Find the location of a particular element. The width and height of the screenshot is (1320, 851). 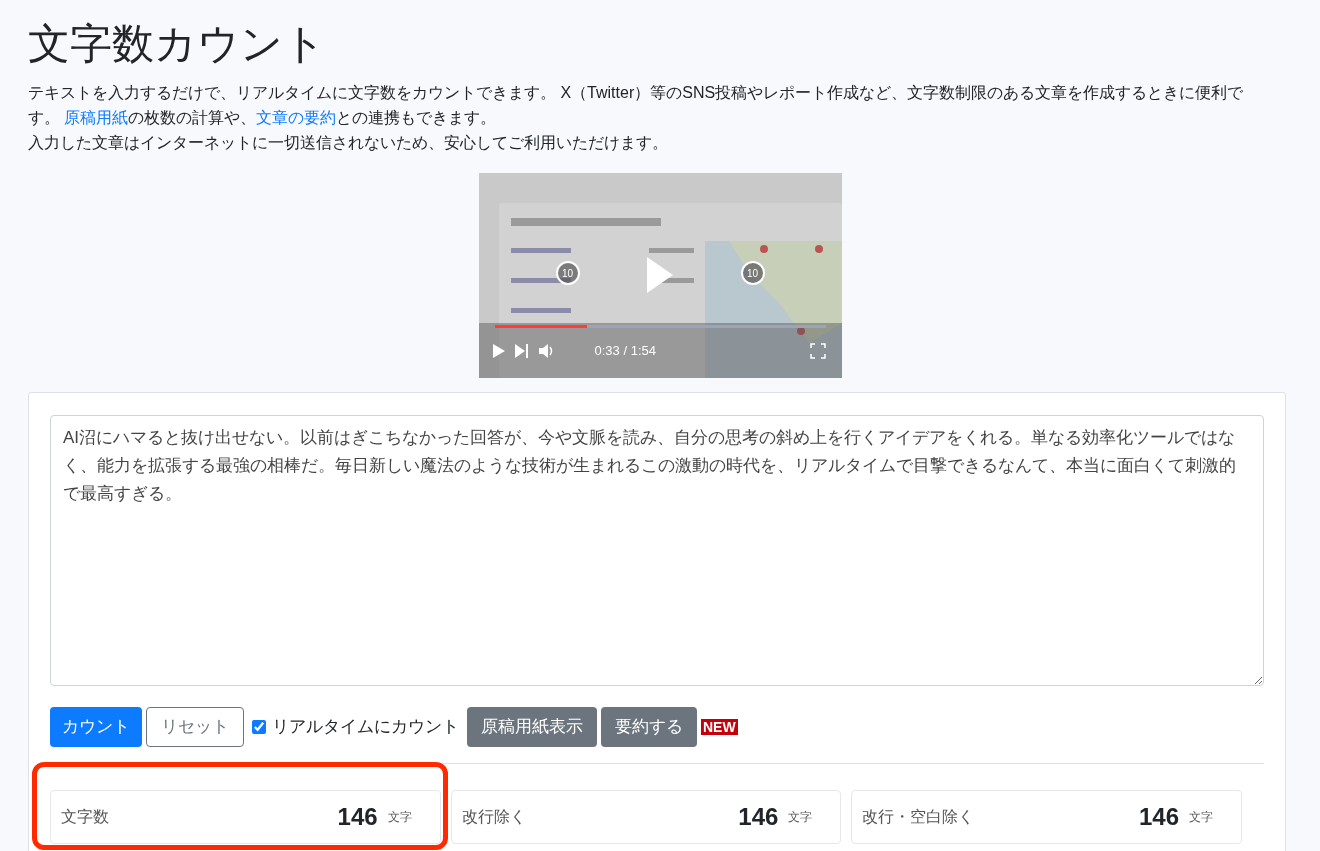

count-button: カウント is located at coordinates (96, 727).